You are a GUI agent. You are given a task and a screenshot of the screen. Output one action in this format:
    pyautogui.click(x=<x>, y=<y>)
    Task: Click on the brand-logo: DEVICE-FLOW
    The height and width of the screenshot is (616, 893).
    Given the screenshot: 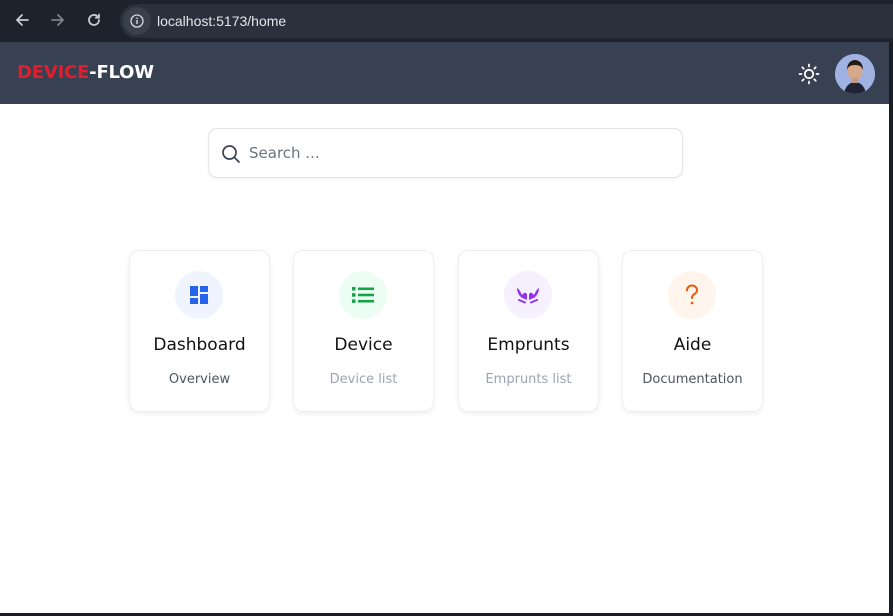 What is the action you would take?
    pyautogui.click(x=85, y=72)
    